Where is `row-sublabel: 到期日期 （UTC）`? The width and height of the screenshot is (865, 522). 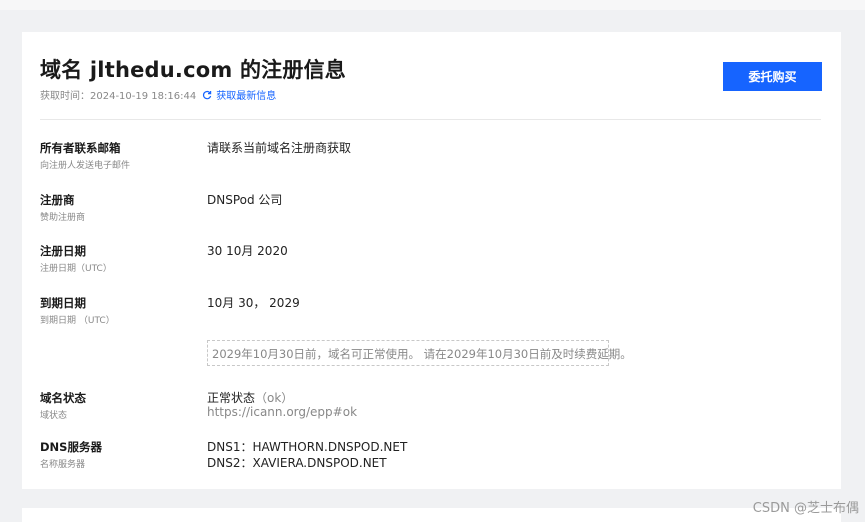
row-sublabel: 到期日期 （UTC） is located at coordinates (77, 321).